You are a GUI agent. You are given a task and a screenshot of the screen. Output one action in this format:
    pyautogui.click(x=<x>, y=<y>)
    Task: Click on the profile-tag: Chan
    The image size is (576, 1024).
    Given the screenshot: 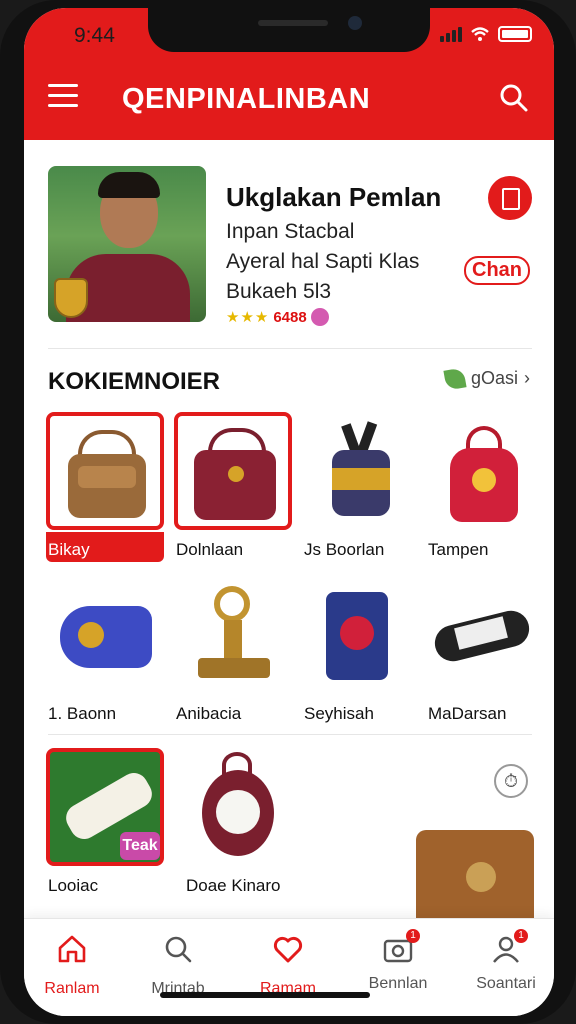 What is the action you would take?
    pyautogui.click(x=497, y=270)
    